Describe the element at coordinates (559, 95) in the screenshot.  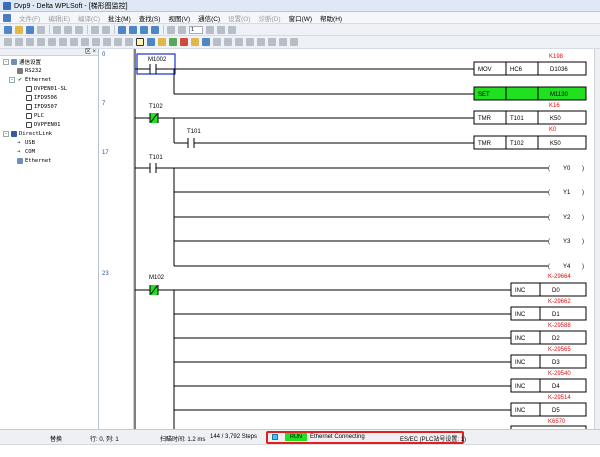
I see `instruction-arg: M1130` at that location.